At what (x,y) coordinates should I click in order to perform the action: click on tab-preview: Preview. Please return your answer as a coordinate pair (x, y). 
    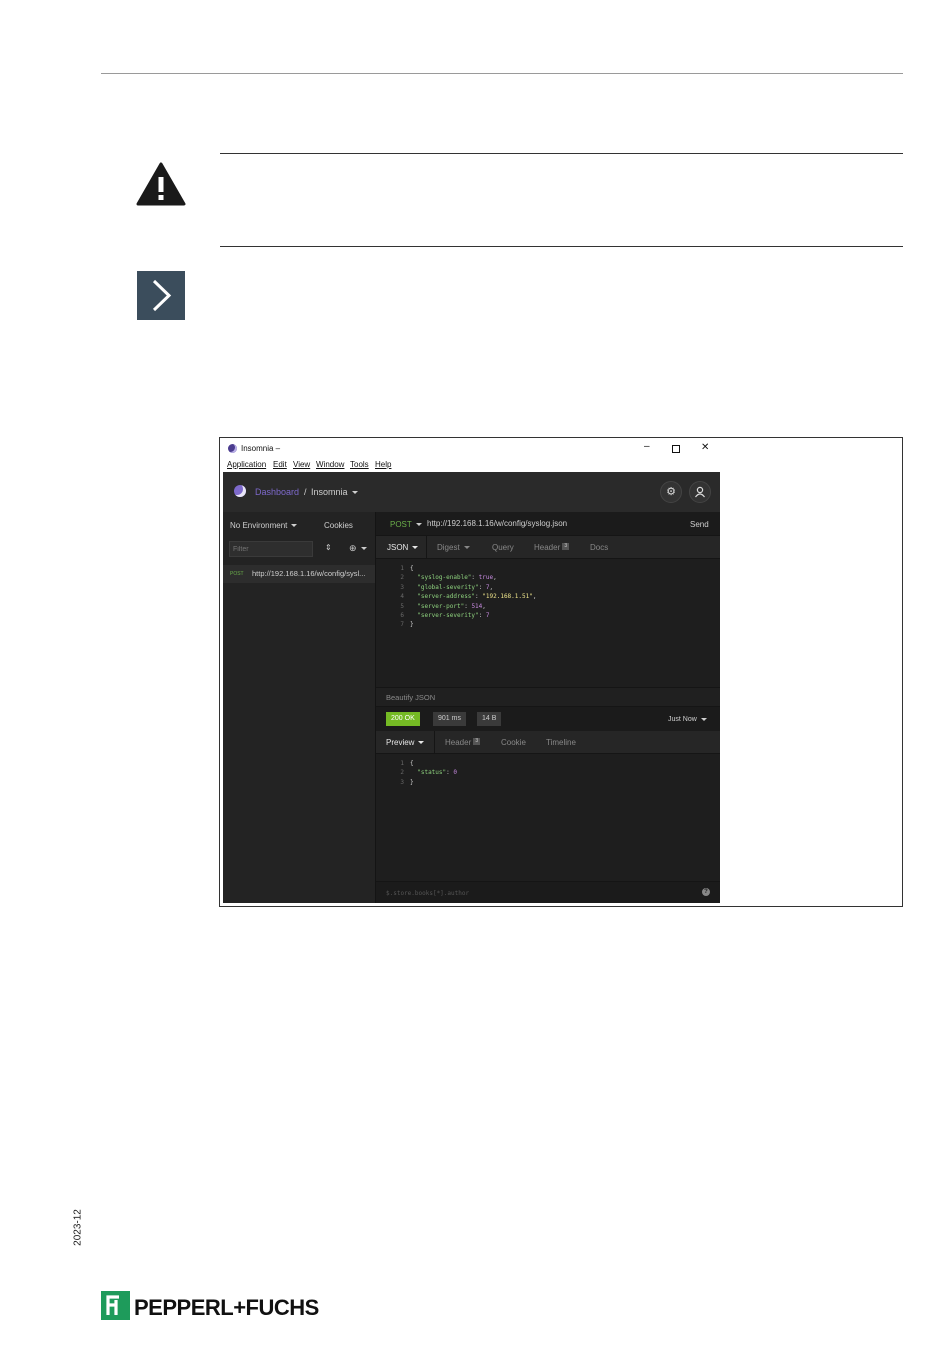
    Looking at the image, I should click on (405, 742).